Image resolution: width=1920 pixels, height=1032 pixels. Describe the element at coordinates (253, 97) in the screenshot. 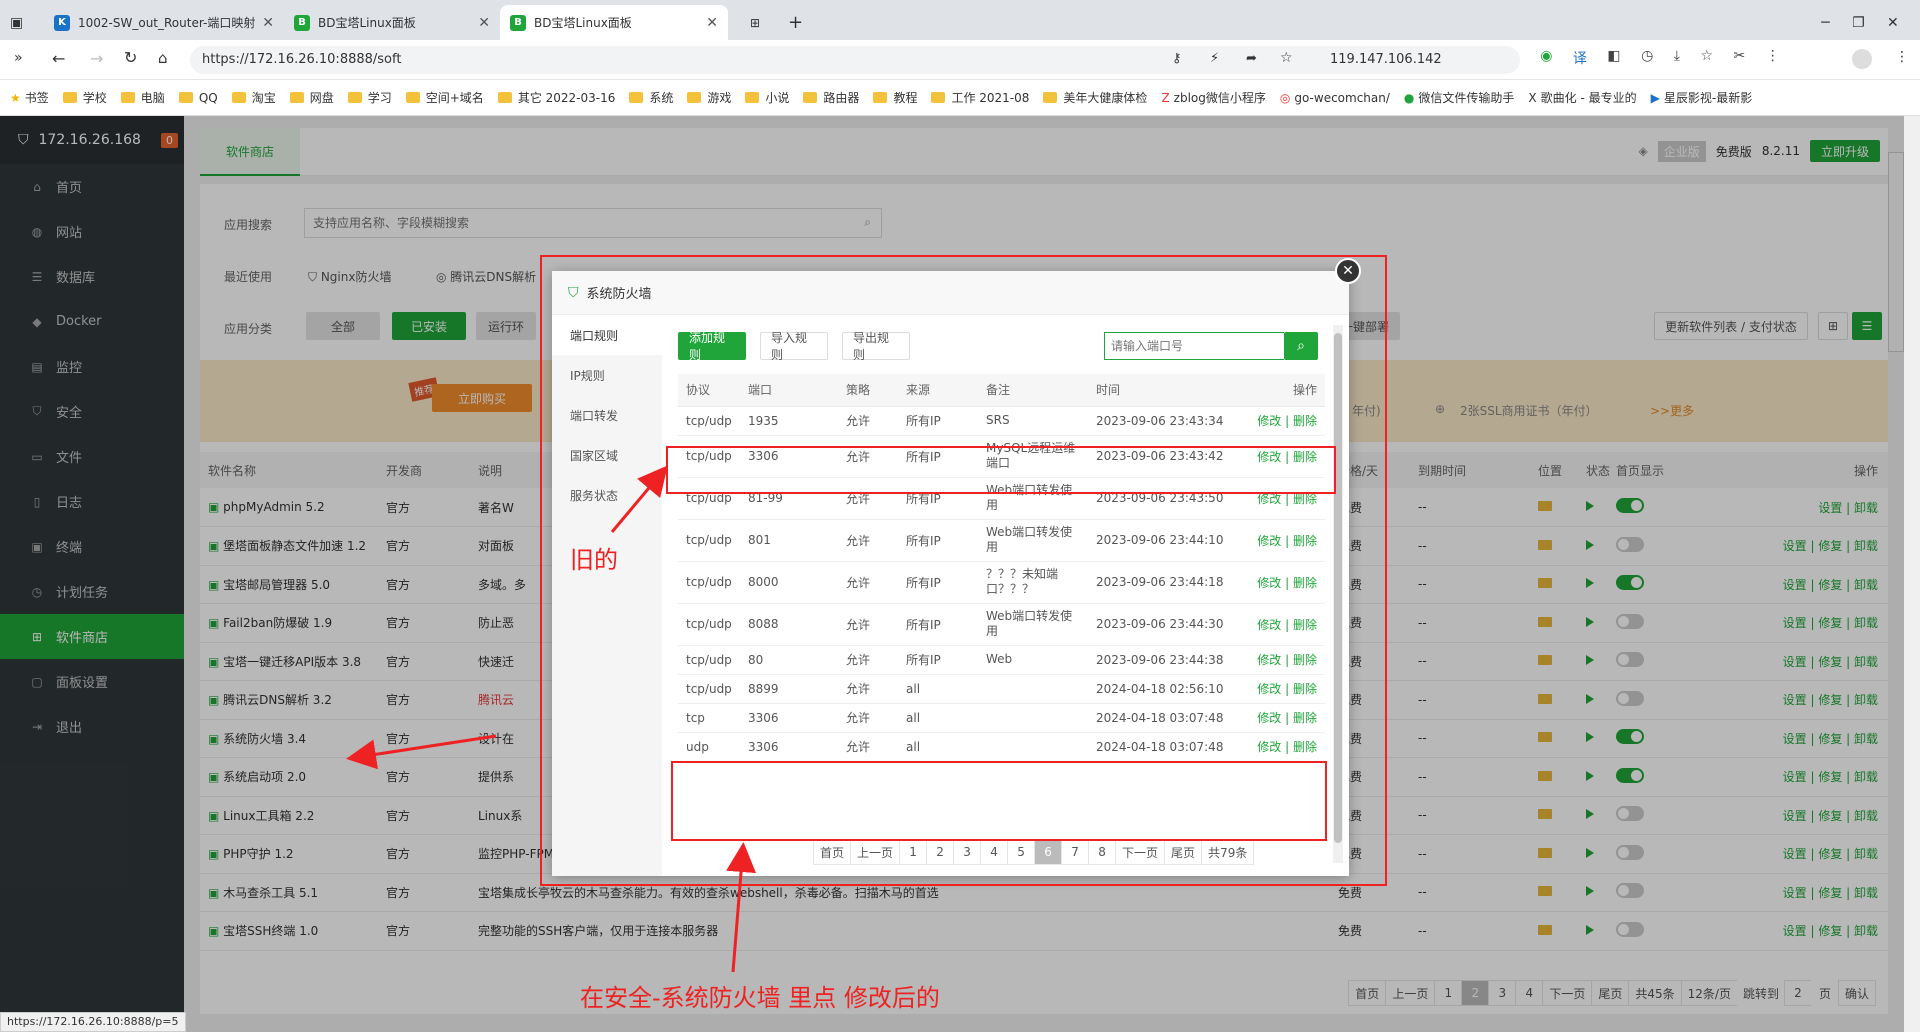

I see `bookmark-item: 淘宝` at that location.